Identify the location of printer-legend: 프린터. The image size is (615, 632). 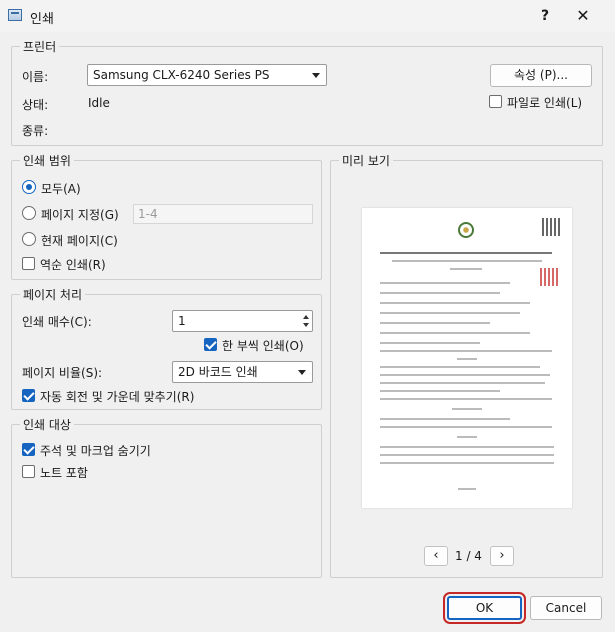
(40, 46).